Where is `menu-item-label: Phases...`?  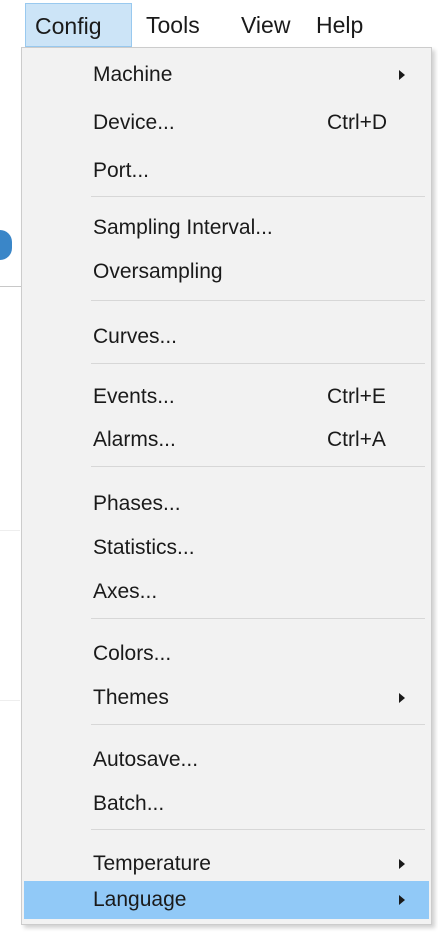 menu-item-label: Phases... is located at coordinates (137, 503).